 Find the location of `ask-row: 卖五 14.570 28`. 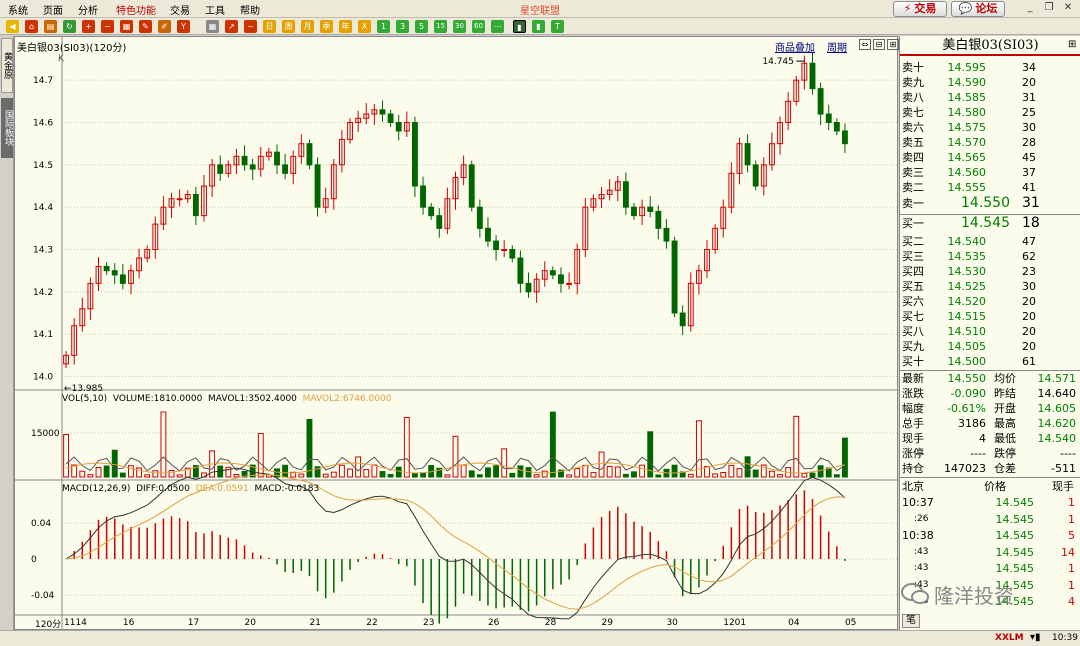

ask-row: 卖五 14.570 28 is located at coordinates (990, 142).